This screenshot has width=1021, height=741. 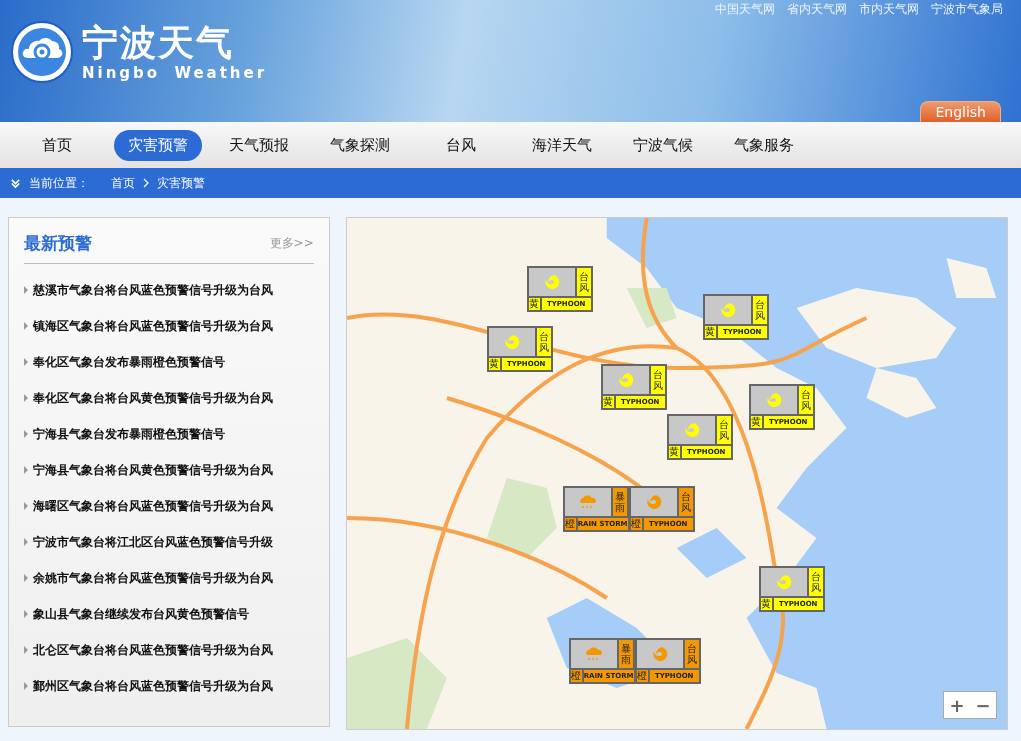 I want to click on logo-icon, so click(x=42, y=52).